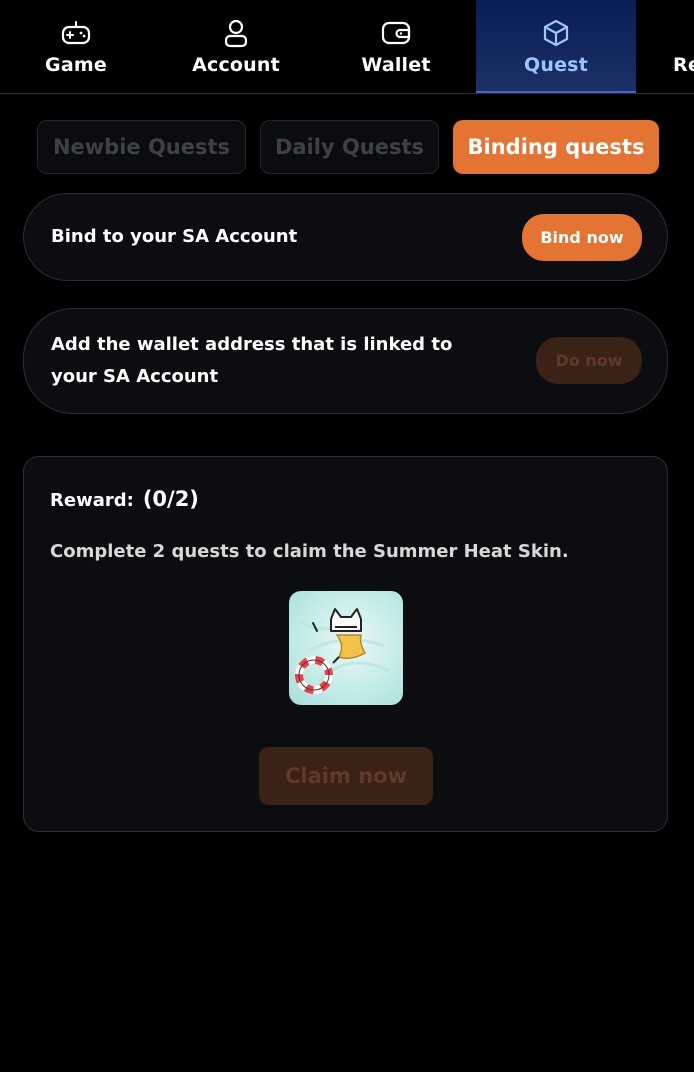  I want to click on reward-progress: (0/2), so click(170, 499).